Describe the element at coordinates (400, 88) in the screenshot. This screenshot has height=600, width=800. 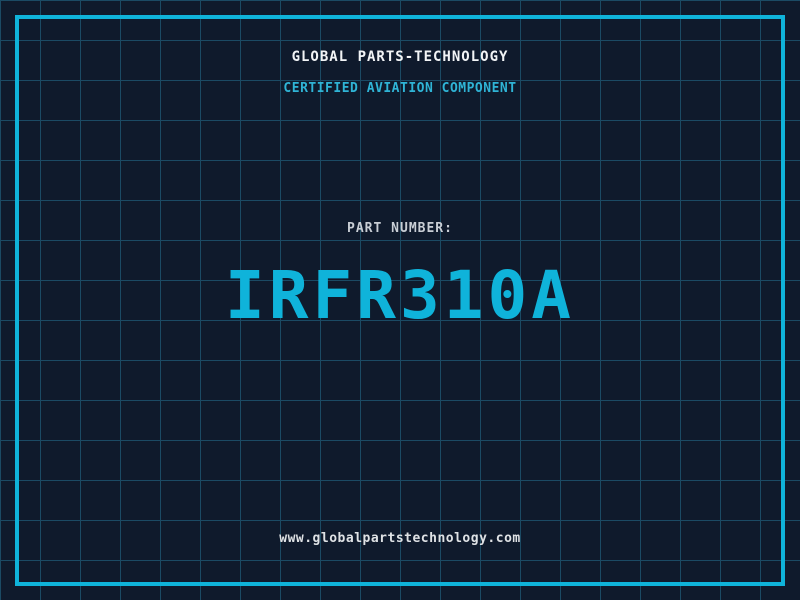
I see `certification-subtitle: CERTIFIED AVIATION COMPONENT` at that location.